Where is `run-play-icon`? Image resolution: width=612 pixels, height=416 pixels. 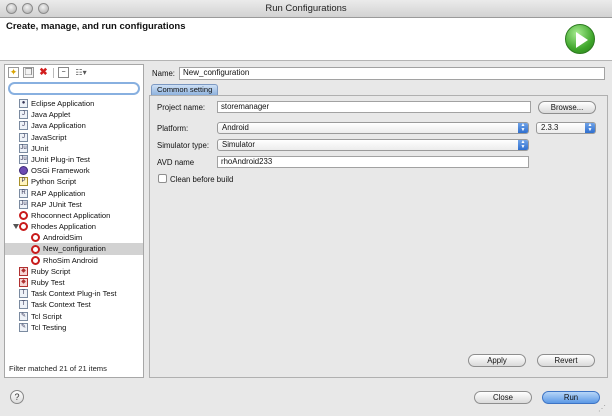
run-play-icon is located at coordinates (580, 39).